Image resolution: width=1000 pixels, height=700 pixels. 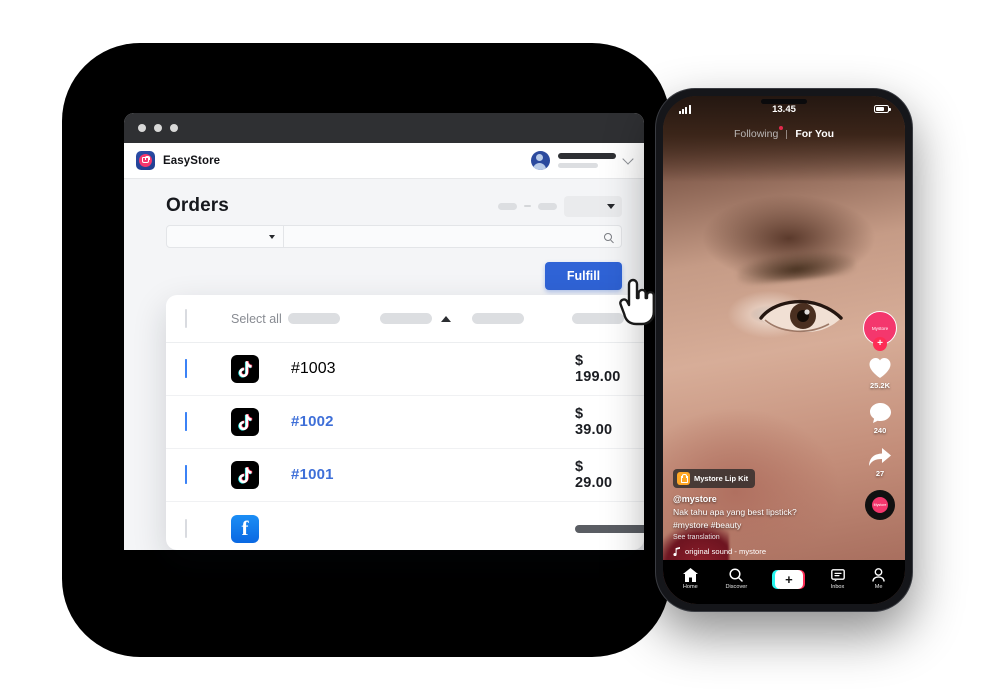 What do you see at coordinates (837, 586) in the screenshot?
I see `nav-label: Inbox` at bounding box center [837, 586].